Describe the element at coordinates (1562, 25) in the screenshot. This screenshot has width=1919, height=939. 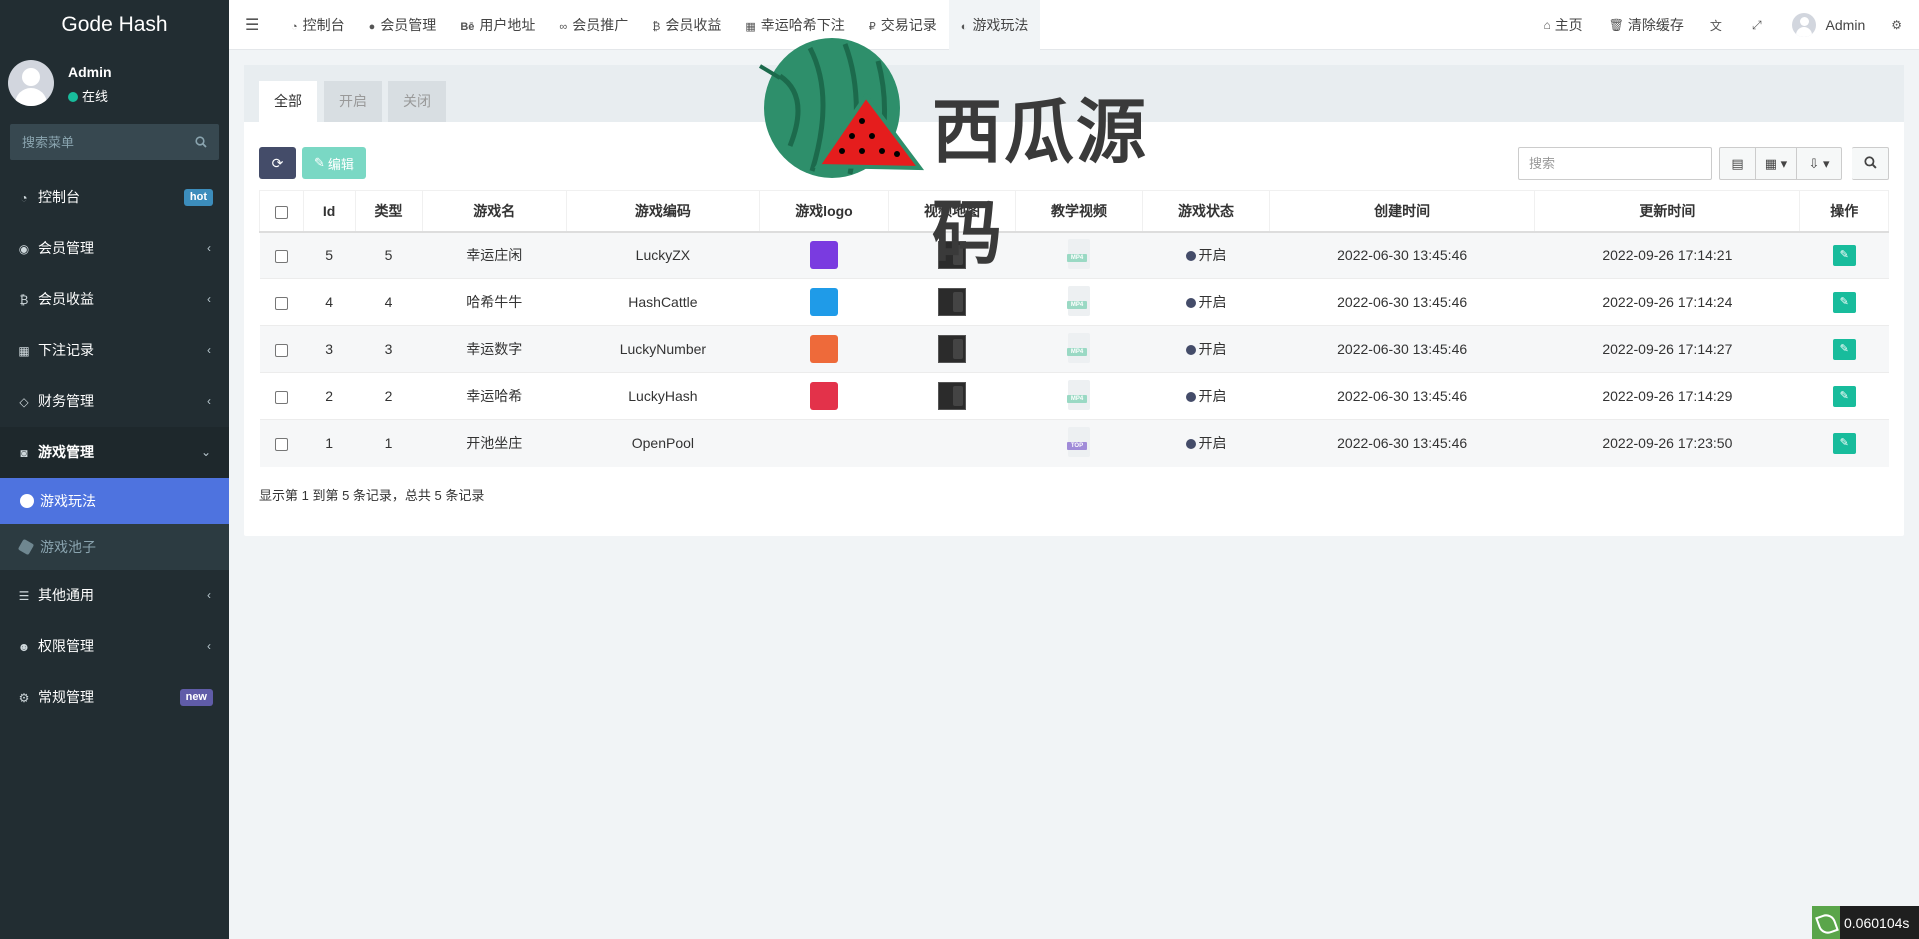
I see `home-link: ⌂ 主页` at that location.